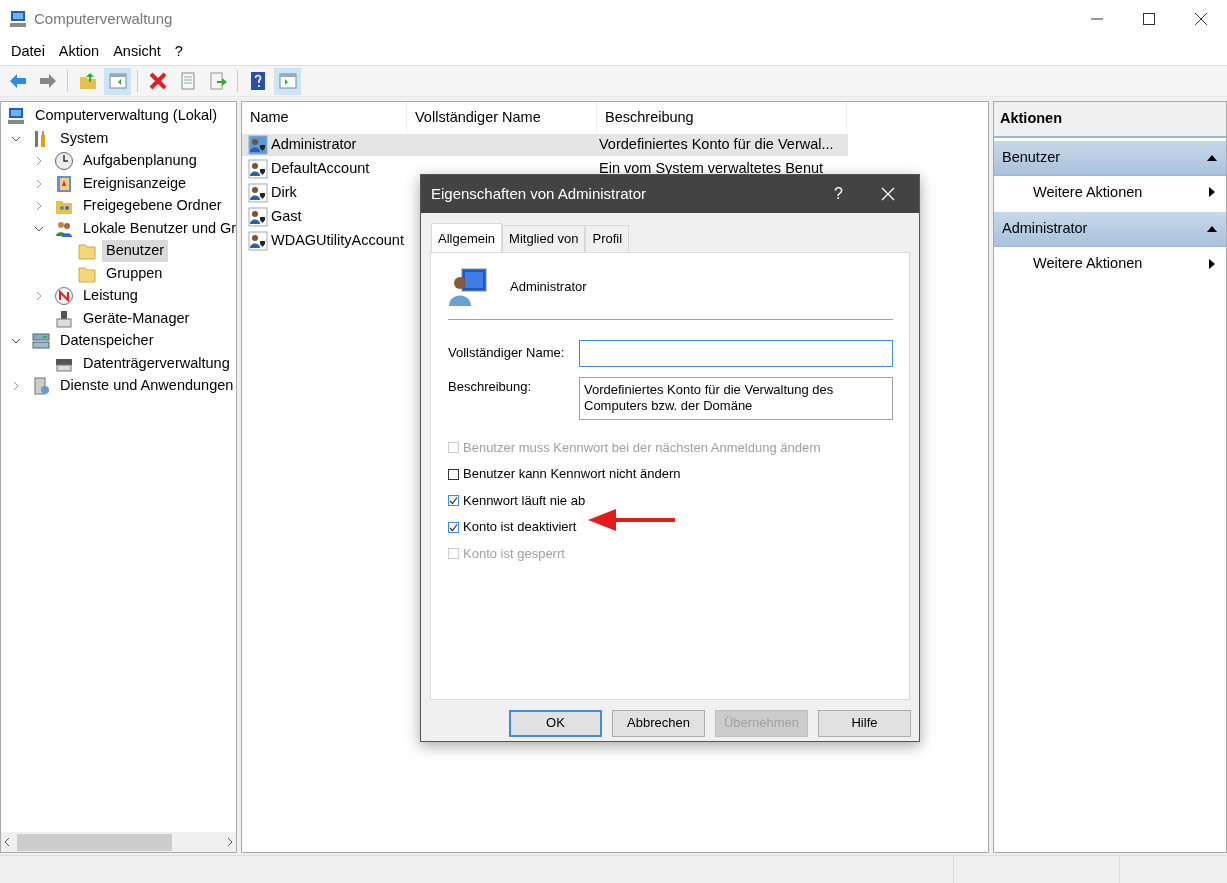  Describe the element at coordinates (467, 237) in the screenshot. I see `tab: Allgemein` at that location.